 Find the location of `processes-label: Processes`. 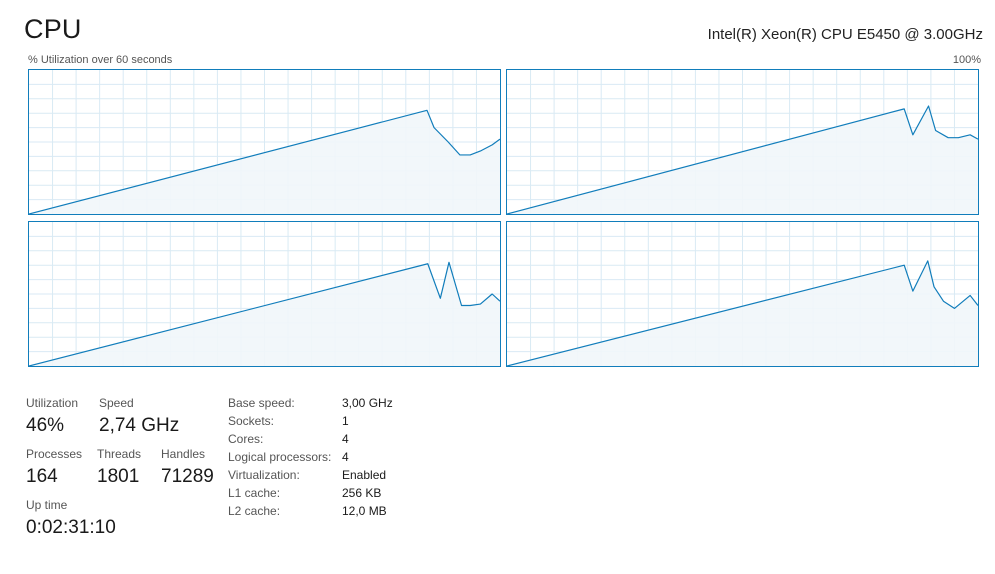

processes-label: Processes is located at coordinates (54, 454).